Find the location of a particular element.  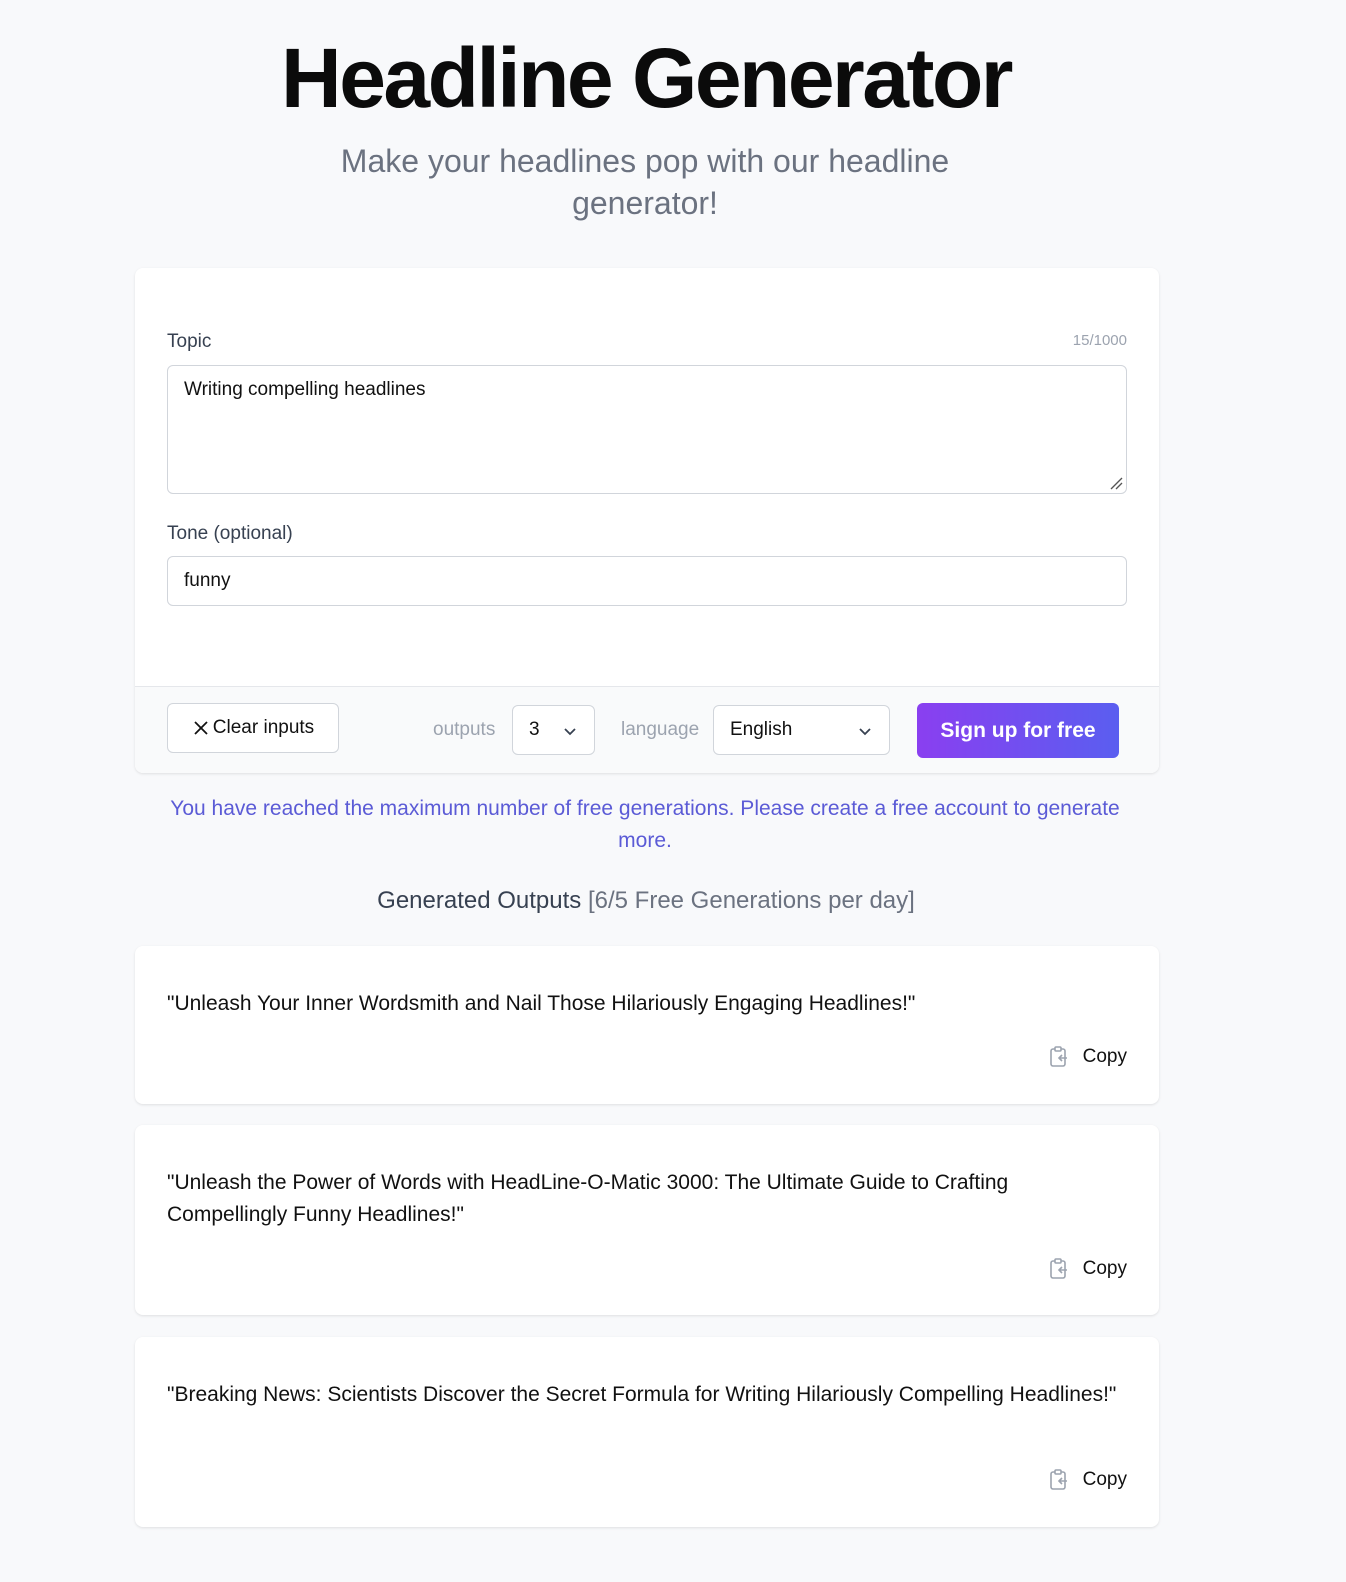

language-label: language is located at coordinates (660, 729).